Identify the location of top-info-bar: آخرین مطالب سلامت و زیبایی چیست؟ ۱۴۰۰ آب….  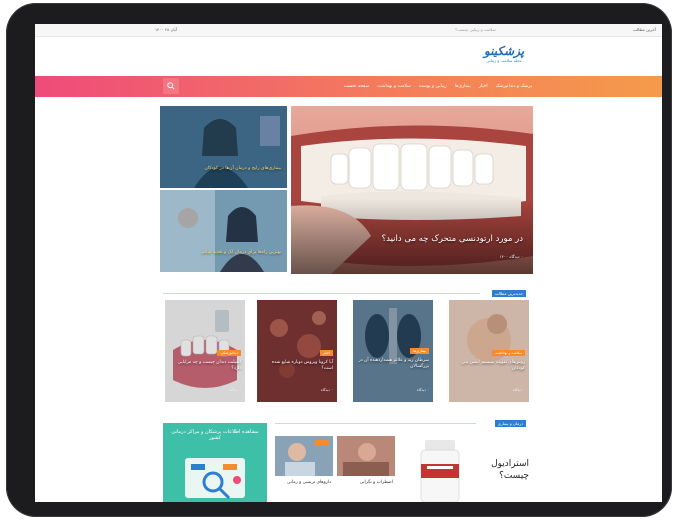
(348, 30).